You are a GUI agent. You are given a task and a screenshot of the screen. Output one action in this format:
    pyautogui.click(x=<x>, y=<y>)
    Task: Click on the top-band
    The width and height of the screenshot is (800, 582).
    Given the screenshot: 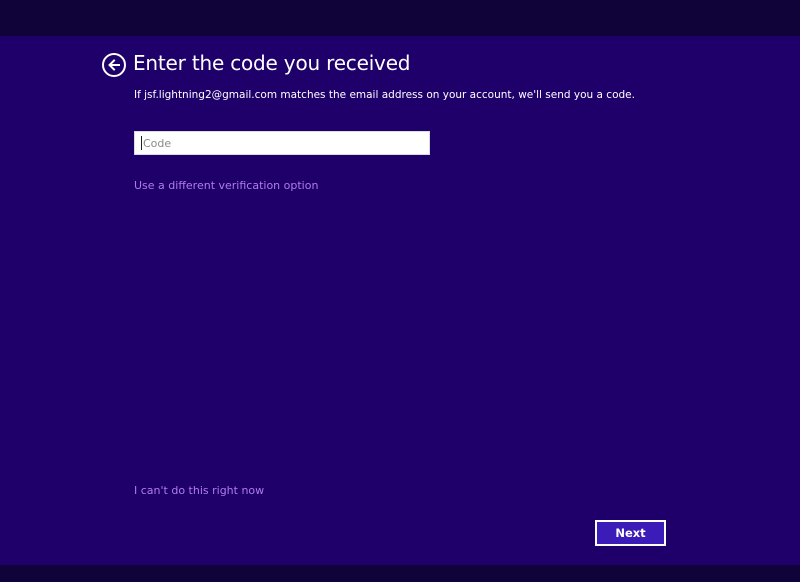 What is the action you would take?
    pyautogui.click(x=400, y=18)
    